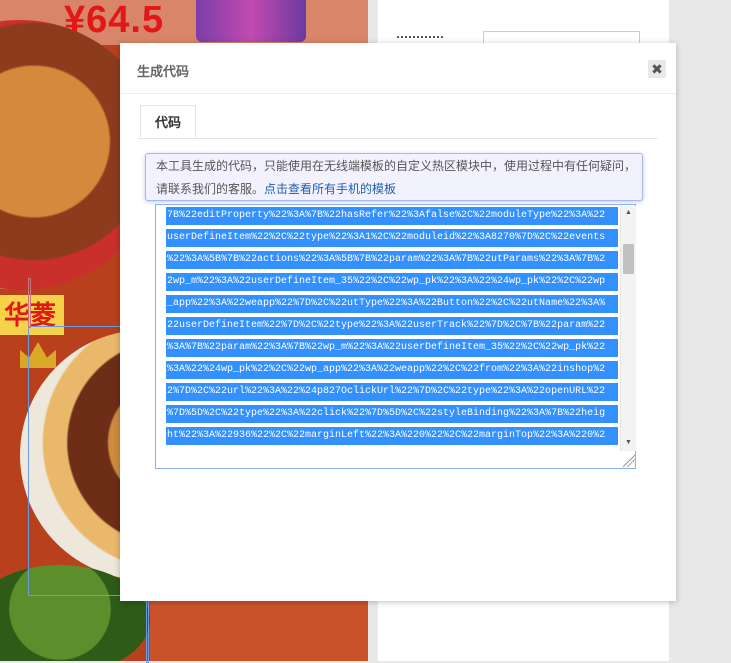  Describe the element at coordinates (163, 71) in the screenshot. I see `dialog-title: 生成代码` at that location.